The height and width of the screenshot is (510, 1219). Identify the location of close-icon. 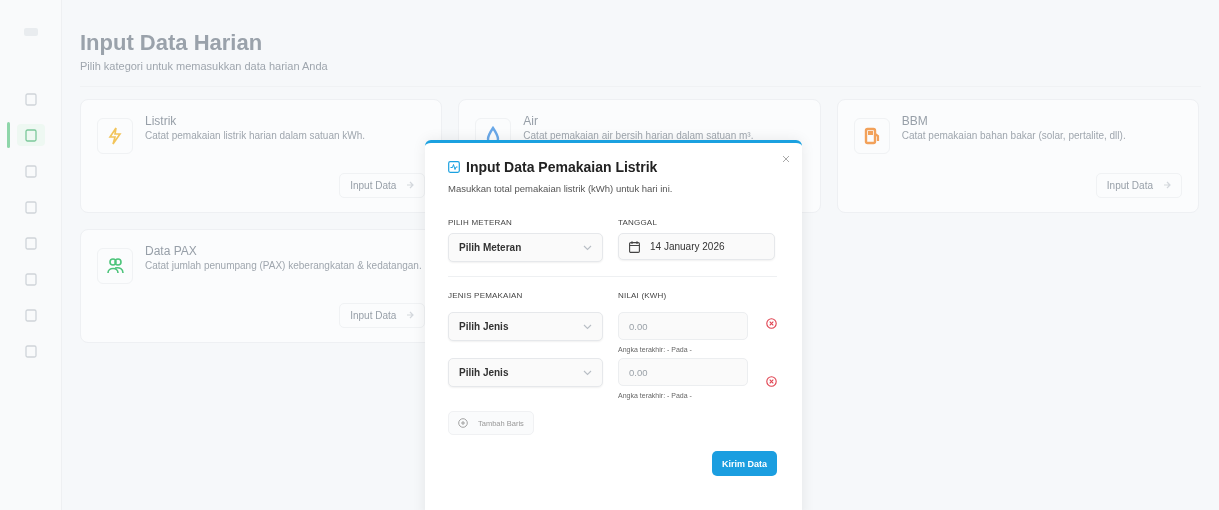
(786, 159).